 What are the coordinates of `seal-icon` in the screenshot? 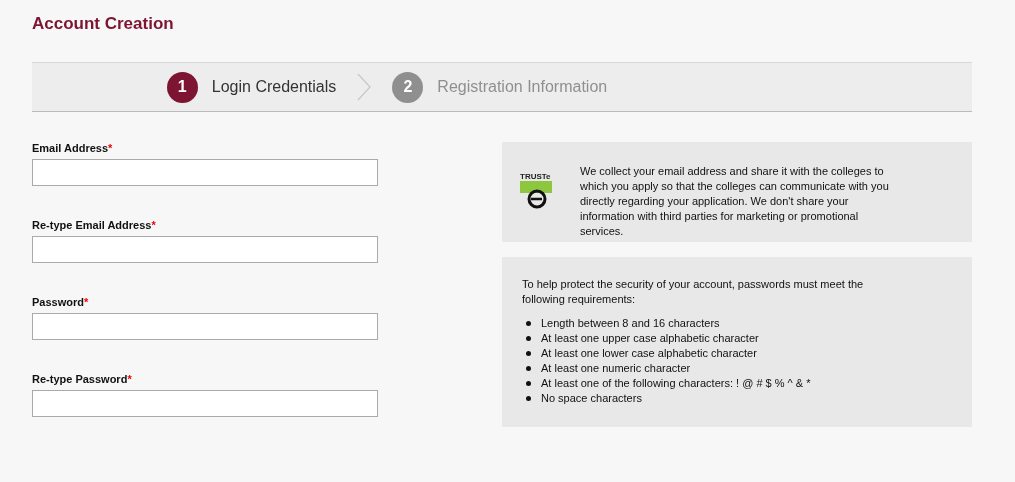 It's located at (536, 196).